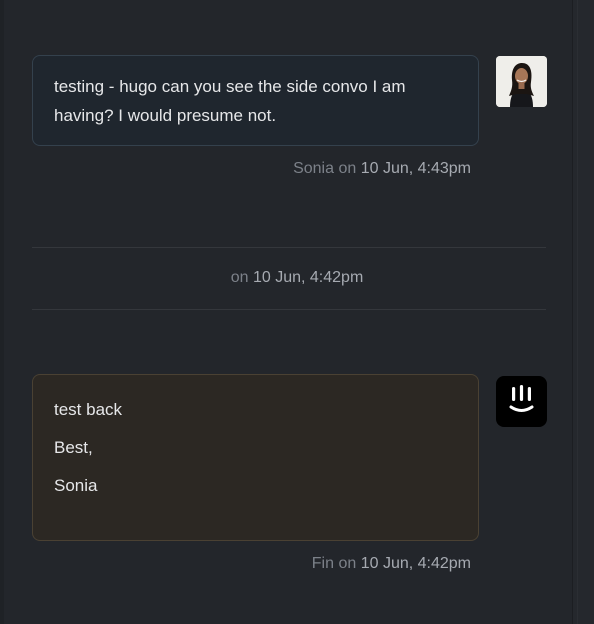 The height and width of the screenshot is (624, 594). What do you see at coordinates (322, 563) in the screenshot?
I see `author-name: Fin` at bounding box center [322, 563].